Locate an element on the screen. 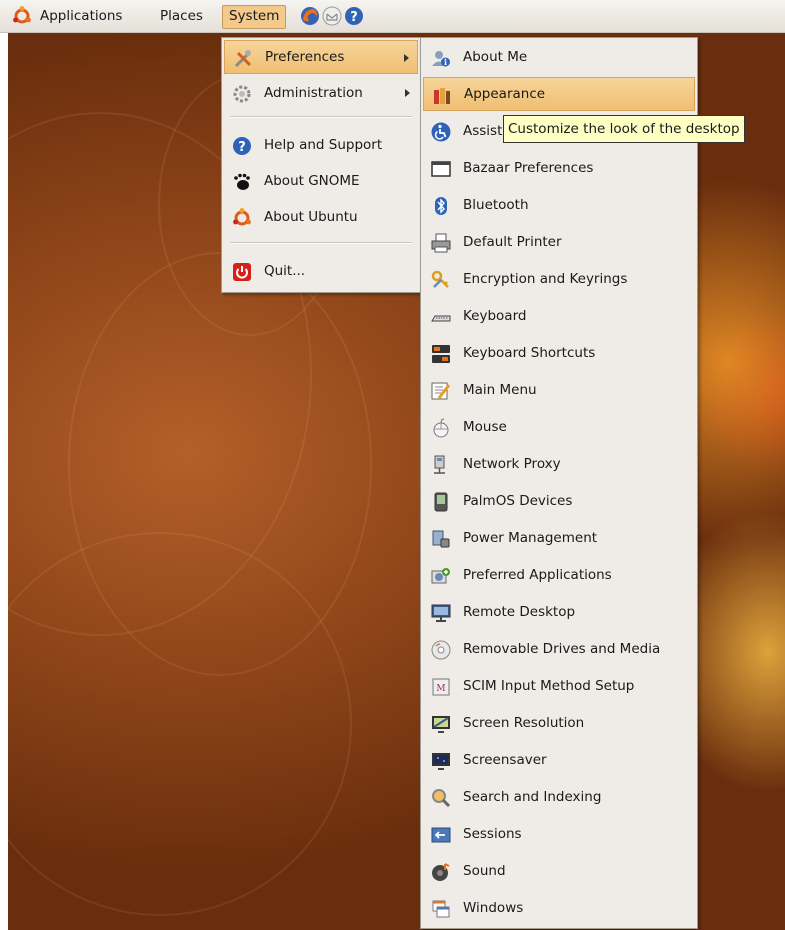  menu-item-bazaar-preferences: Bazaar Preferences is located at coordinates (559, 168).